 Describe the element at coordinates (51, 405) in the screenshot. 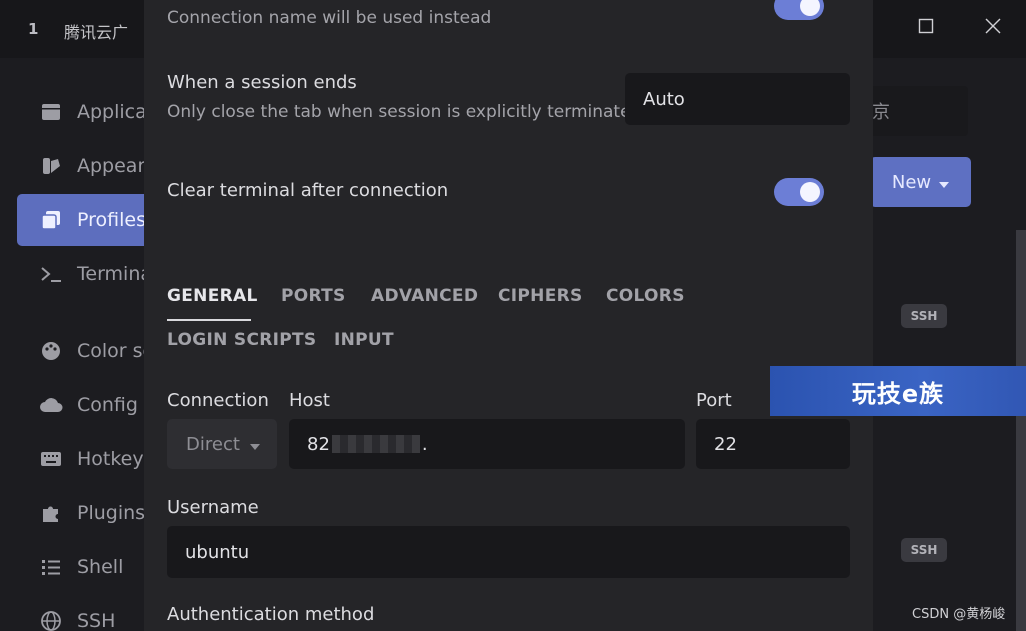

I see `cloud-icon` at that location.